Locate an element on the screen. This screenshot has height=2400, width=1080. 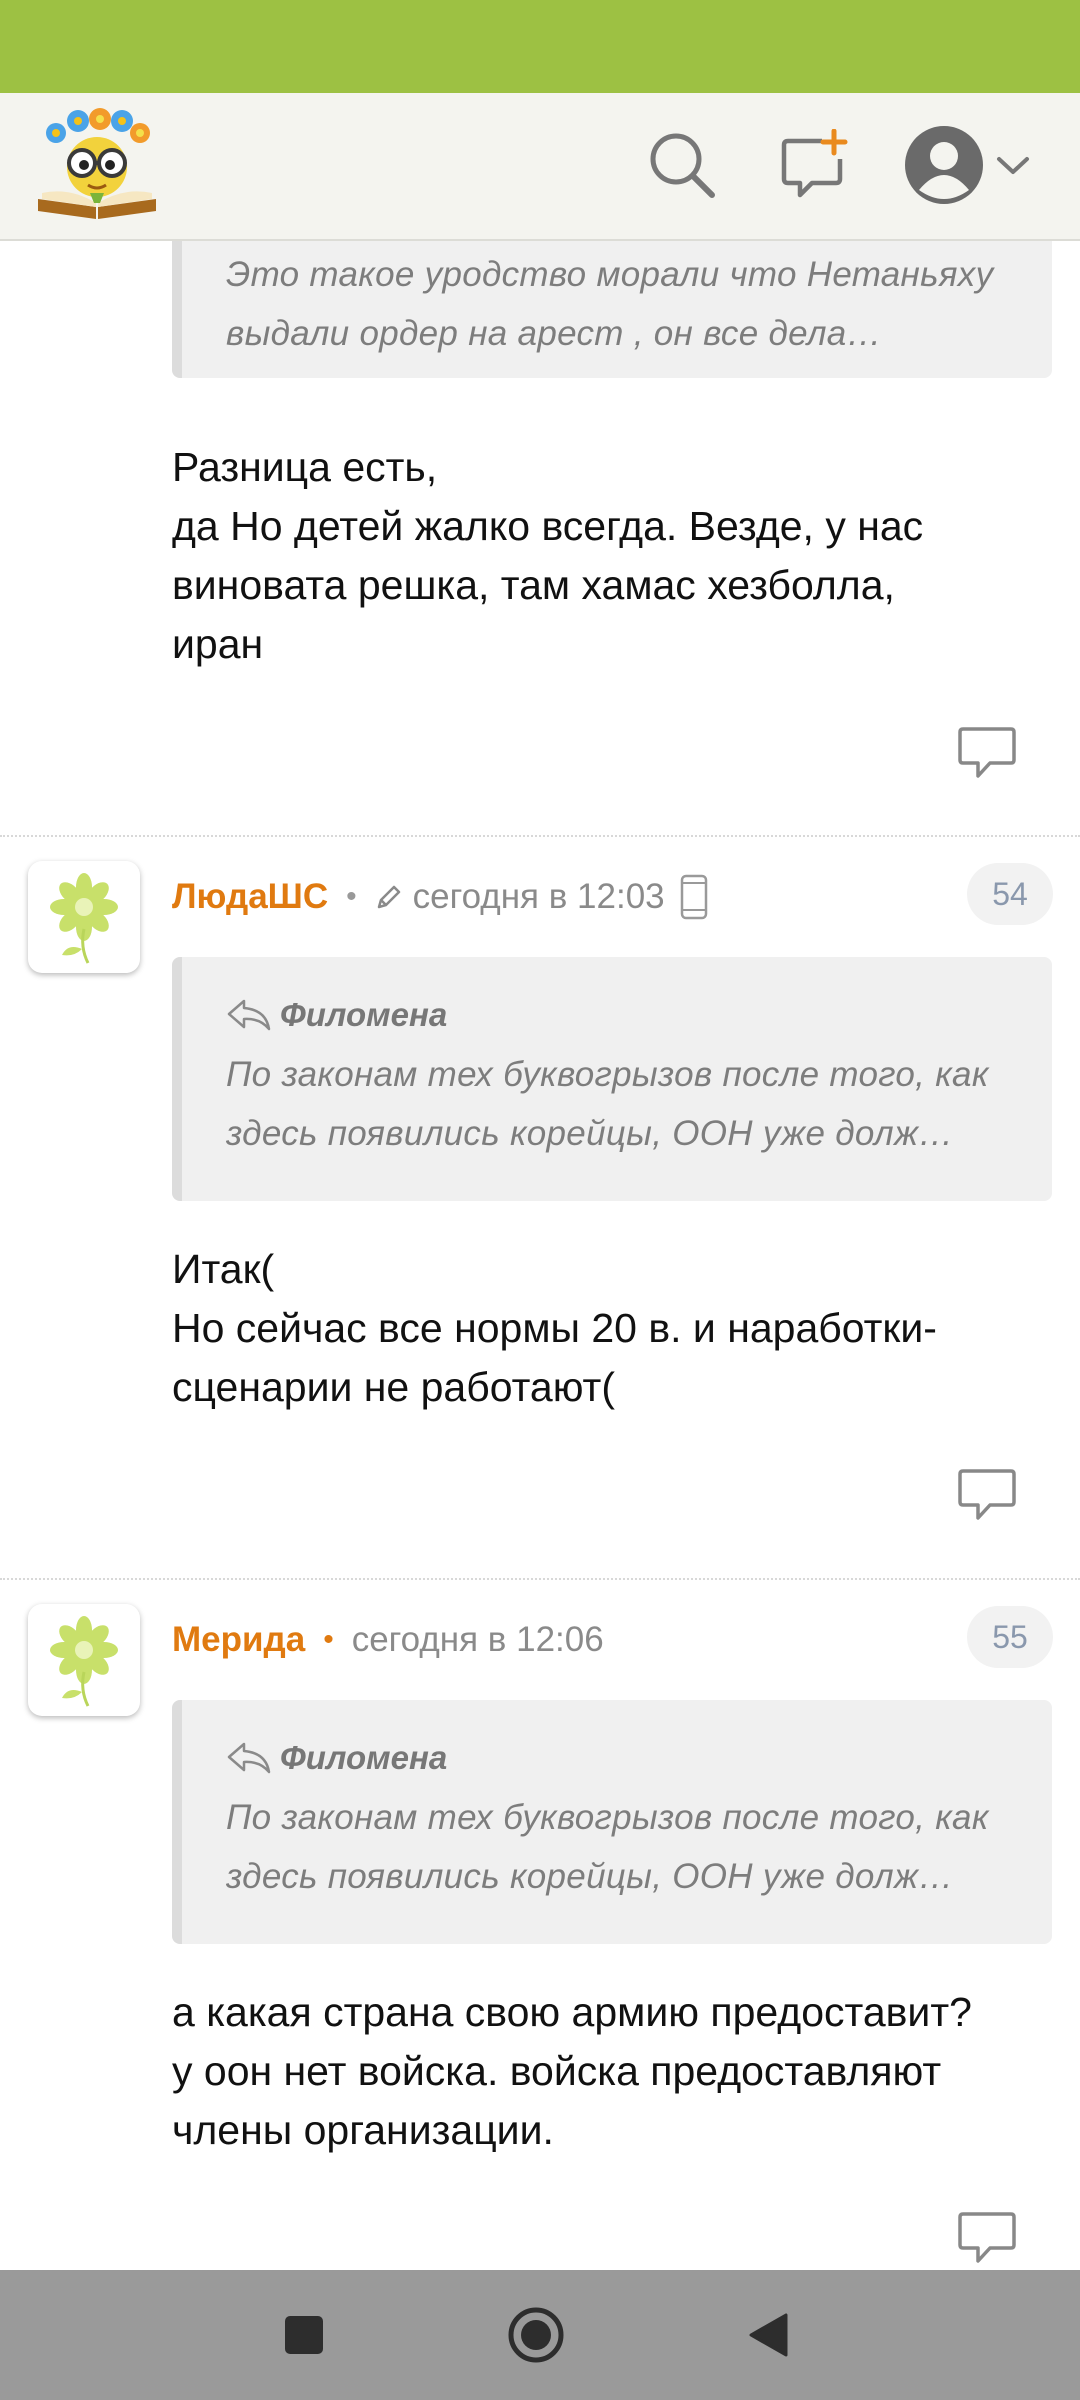
comment-meta: Мерида • сегодня в 12:06 is located at coordinates (388, 1640).